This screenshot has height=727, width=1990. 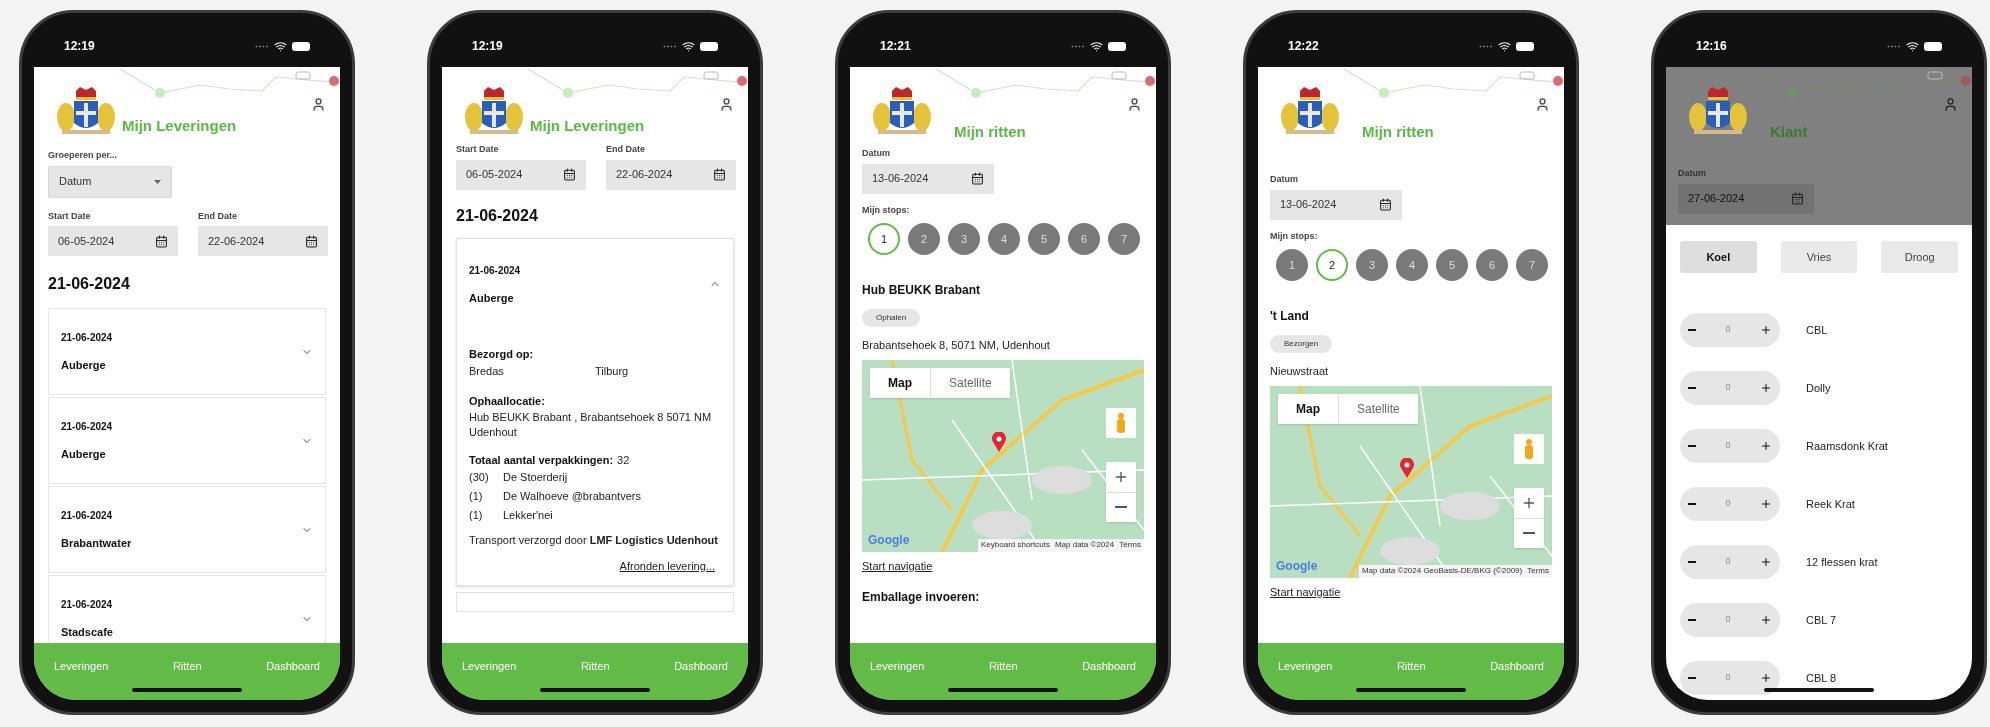 What do you see at coordinates (502, 354) in the screenshot?
I see `section-label: Bezorgd op:` at bounding box center [502, 354].